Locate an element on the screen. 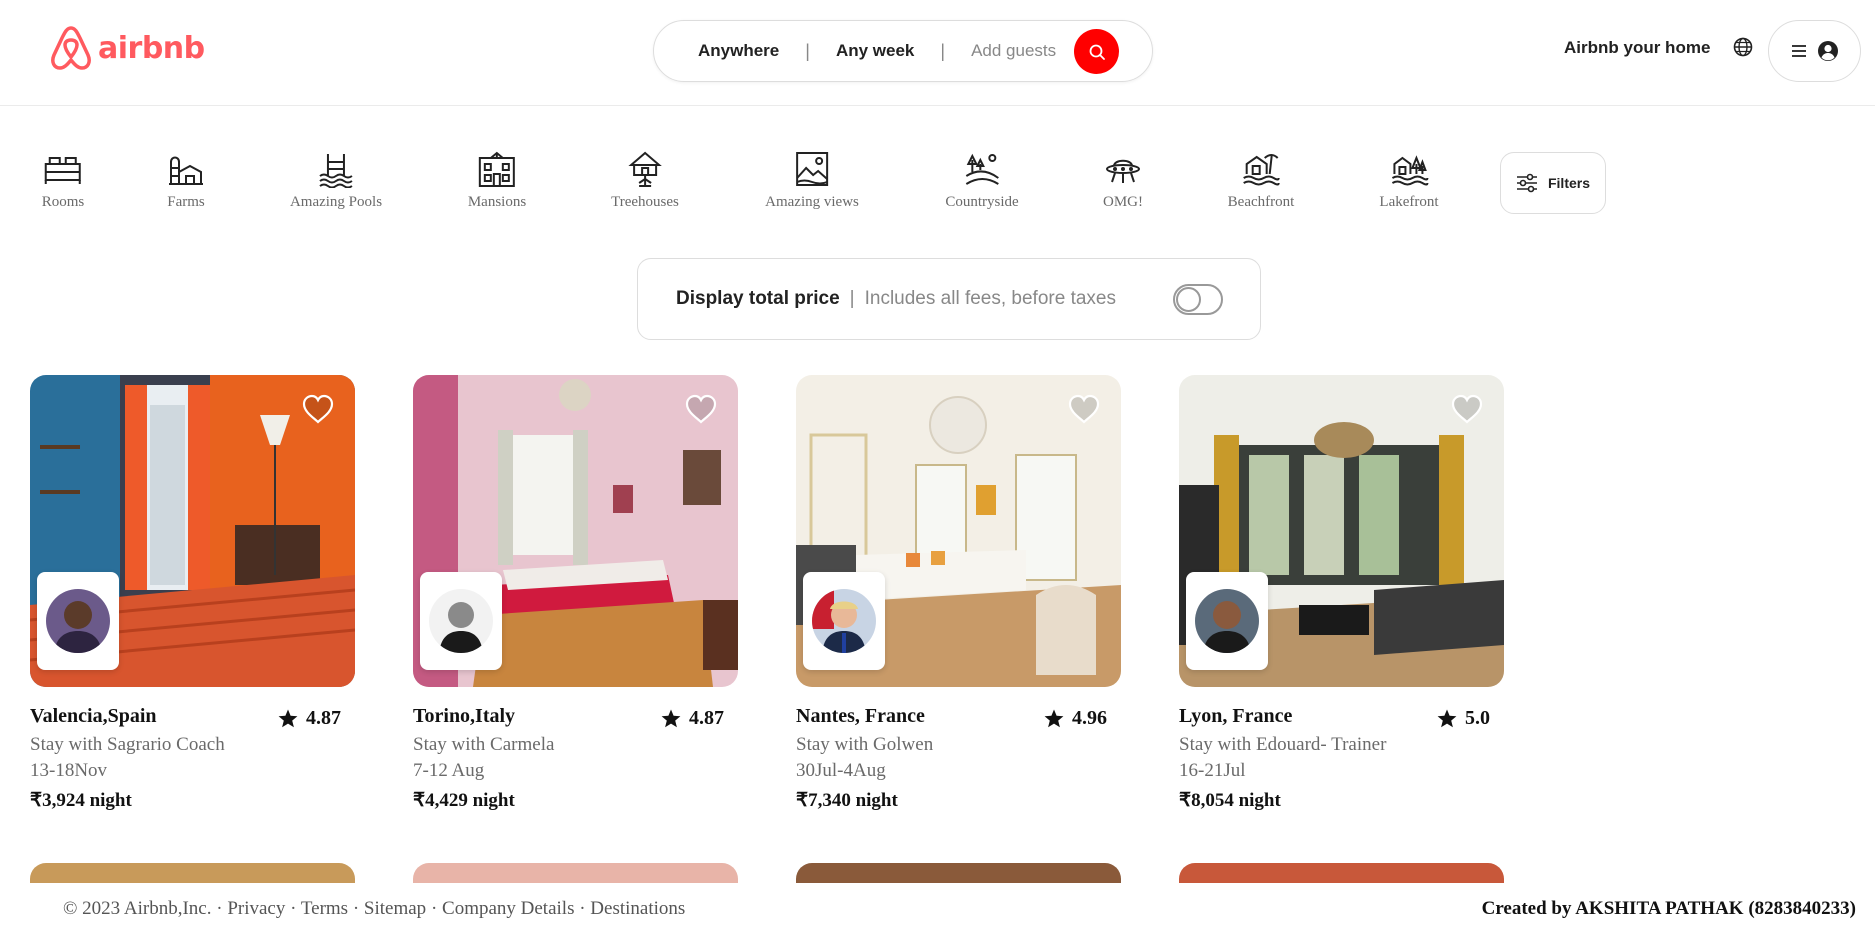 This screenshot has height=930, width=1875. listing-host: Stay with Carmela is located at coordinates (484, 744).